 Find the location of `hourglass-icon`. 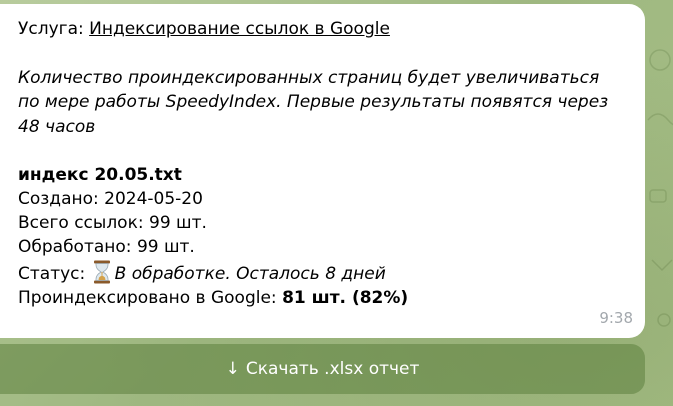

hourglass-icon is located at coordinates (102, 272).